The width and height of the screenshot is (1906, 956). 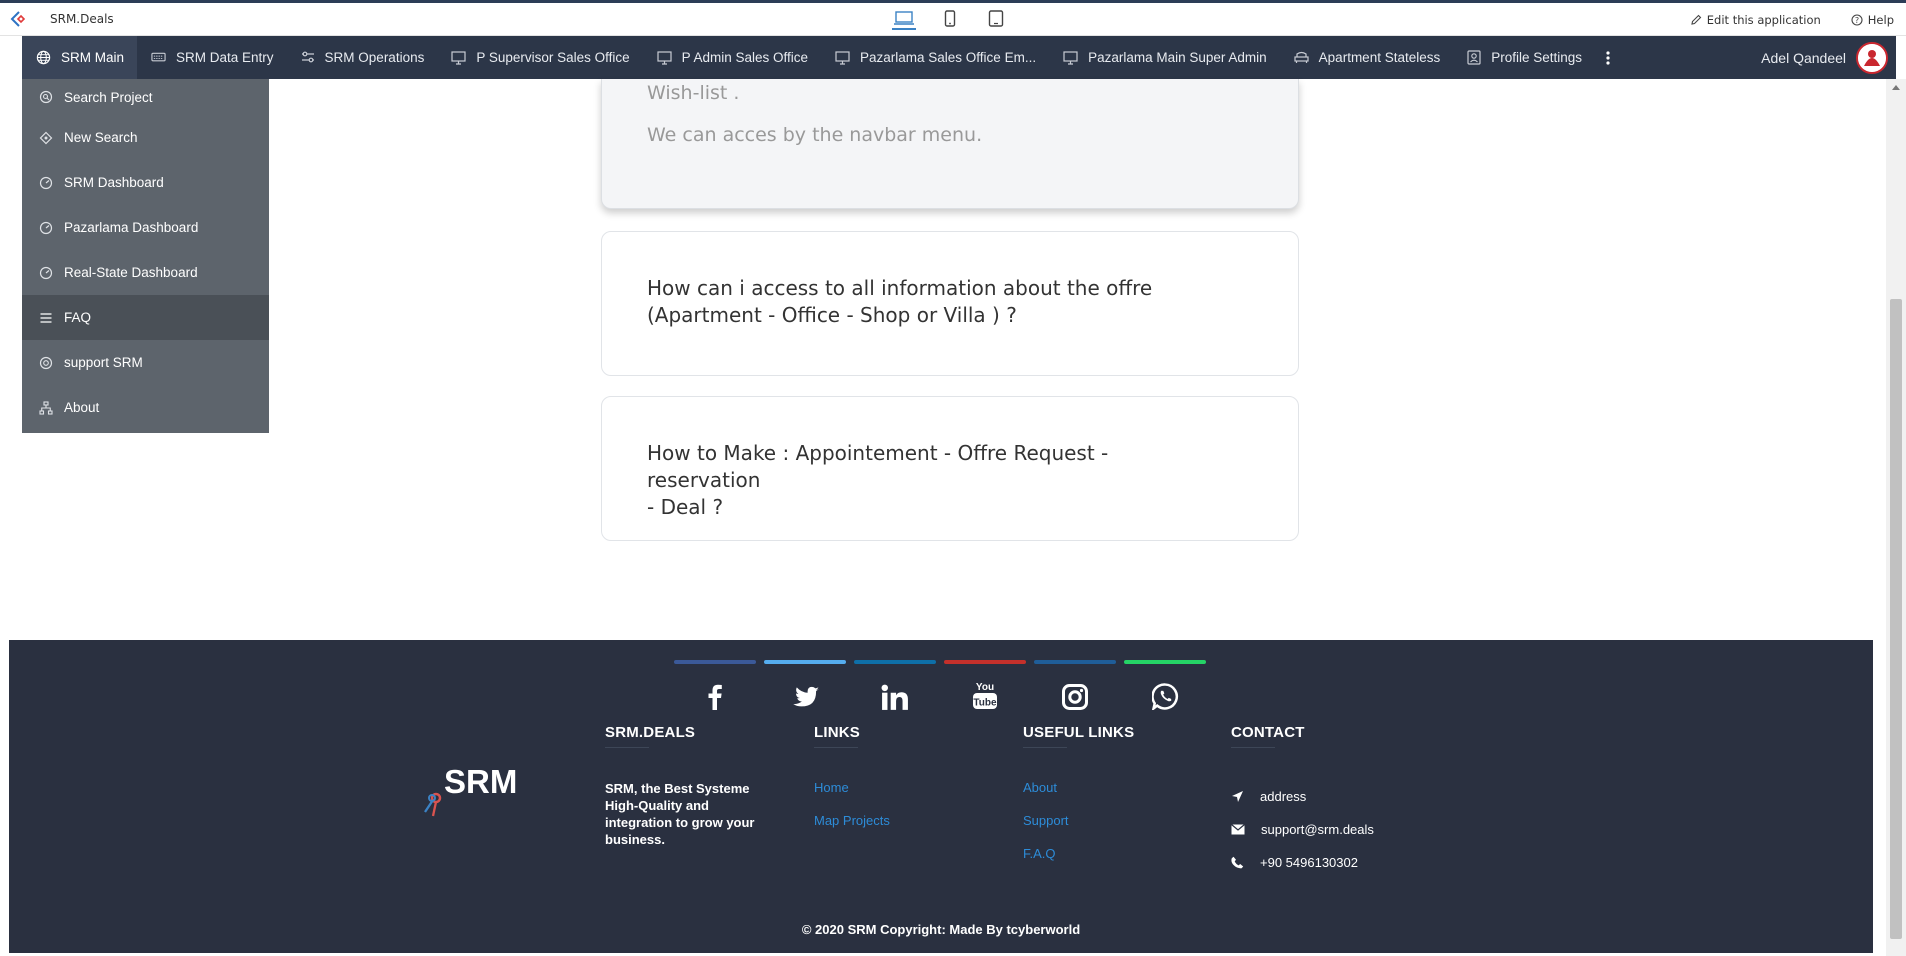 I want to click on edit-application-button: Edit this application, so click(x=1755, y=20).